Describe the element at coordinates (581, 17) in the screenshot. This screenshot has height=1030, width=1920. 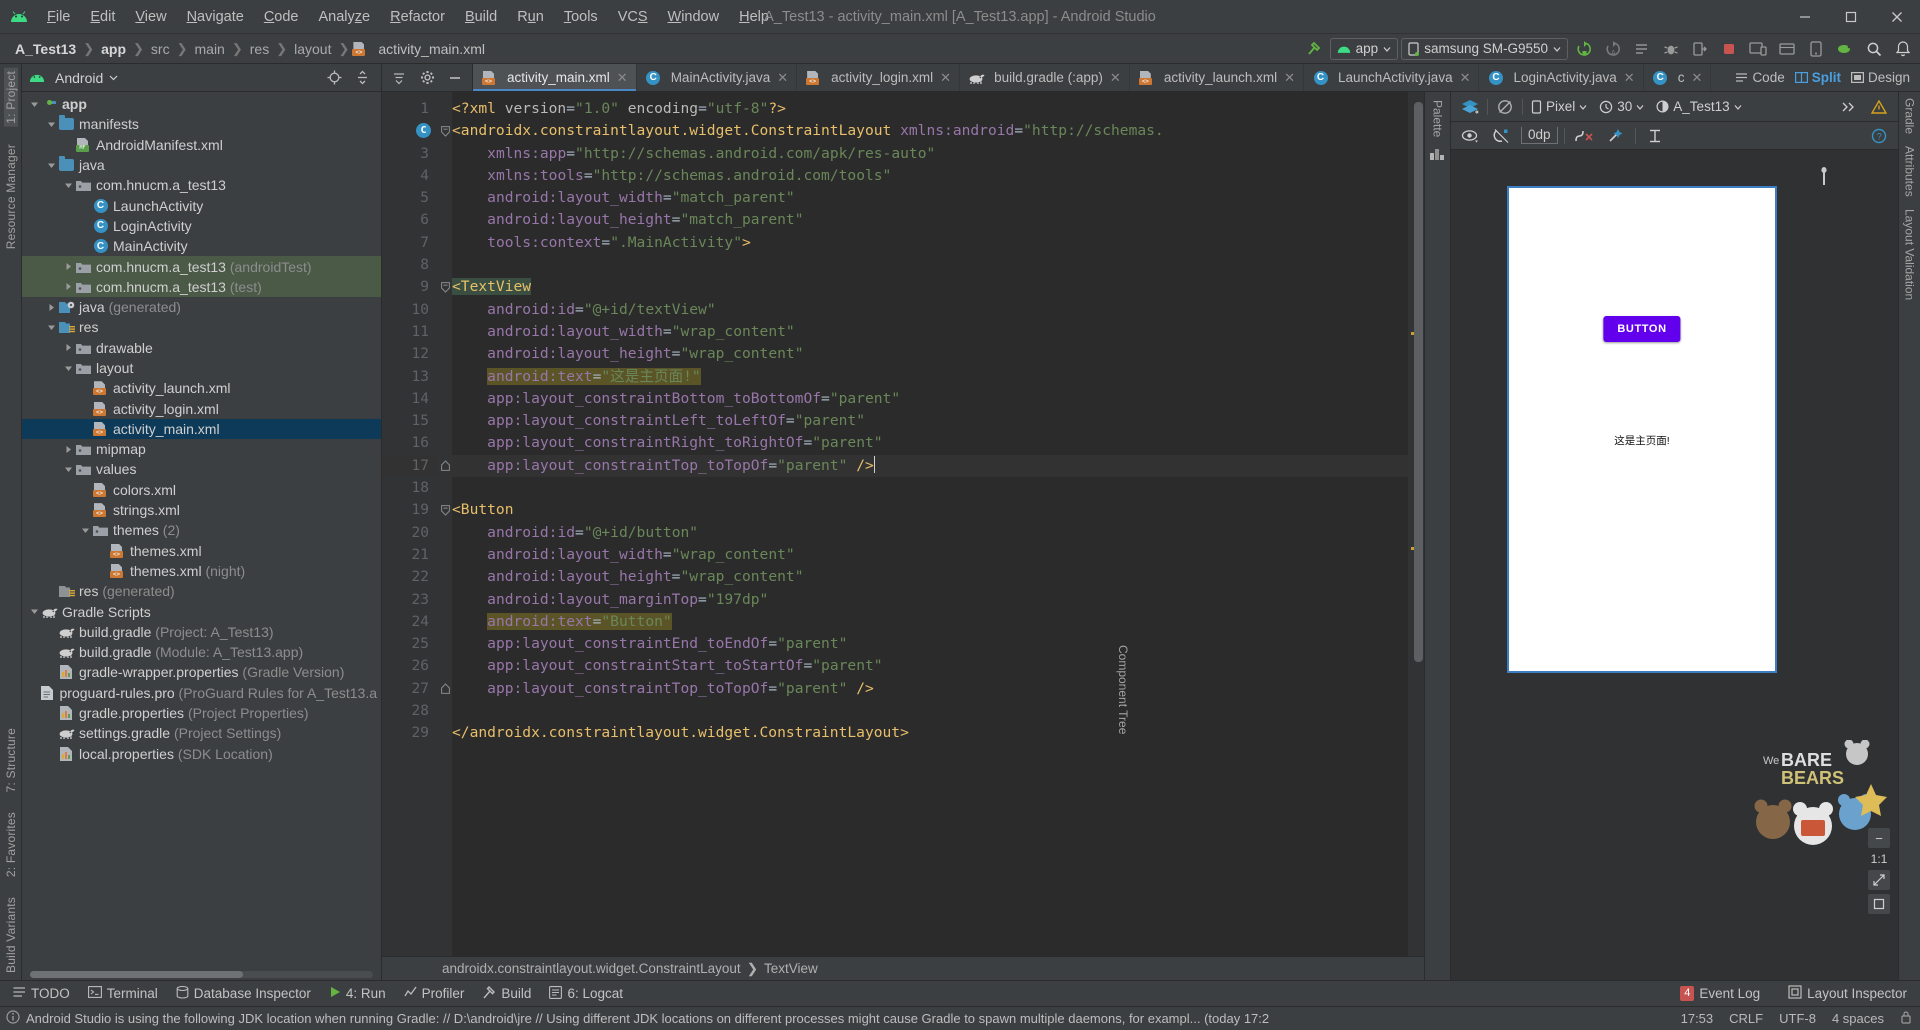
I see `menu-tools: Tools` at that location.